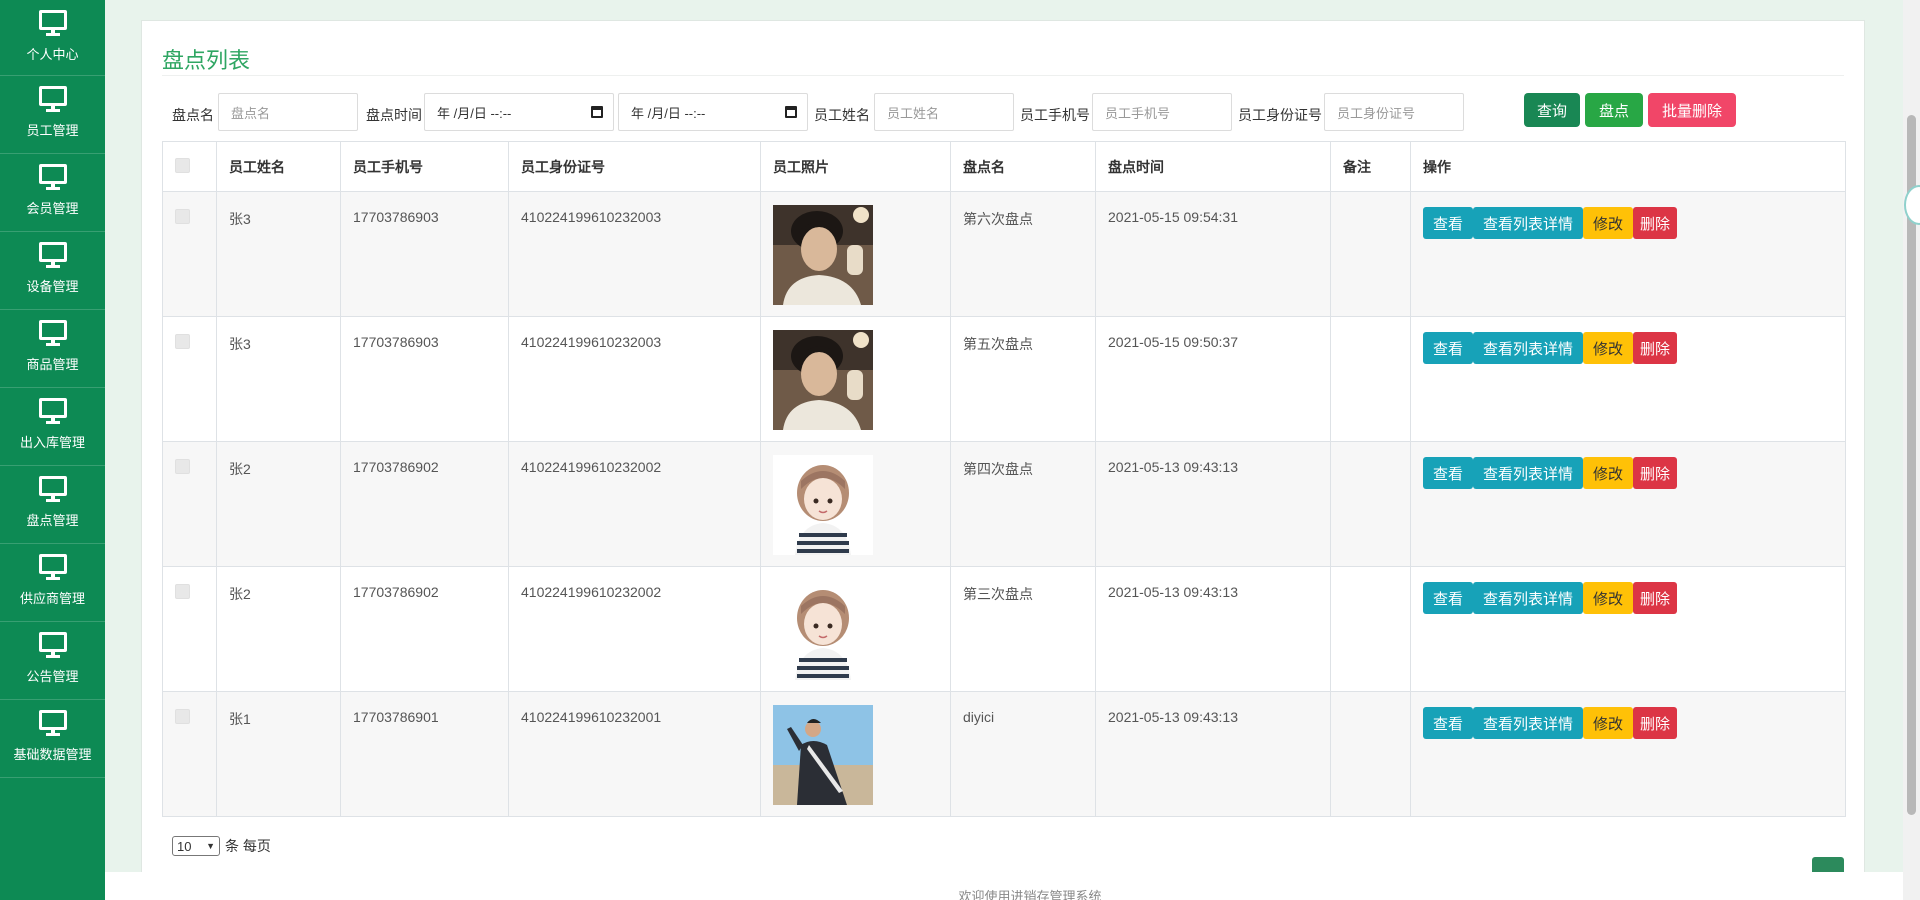 This screenshot has height=900, width=1920. I want to click on employee-idcard-input: 员工身份证号, so click(1394, 112).